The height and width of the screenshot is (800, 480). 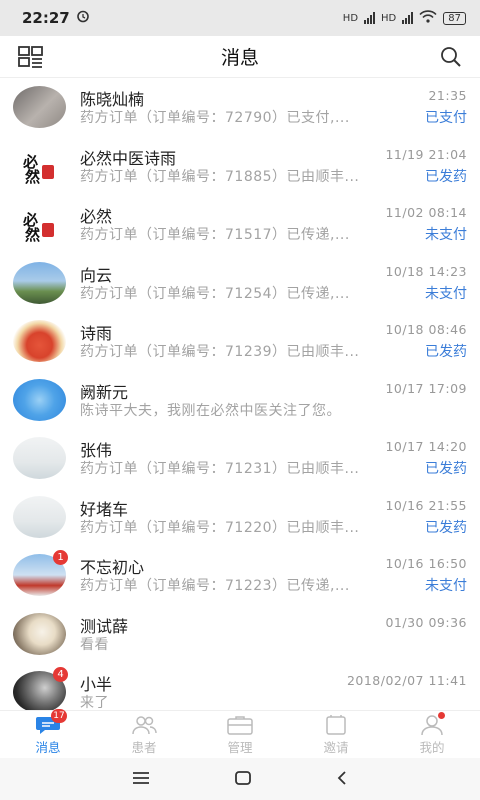 What do you see at coordinates (94, 702) in the screenshot?
I see `message-preview: 来了` at bounding box center [94, 702].